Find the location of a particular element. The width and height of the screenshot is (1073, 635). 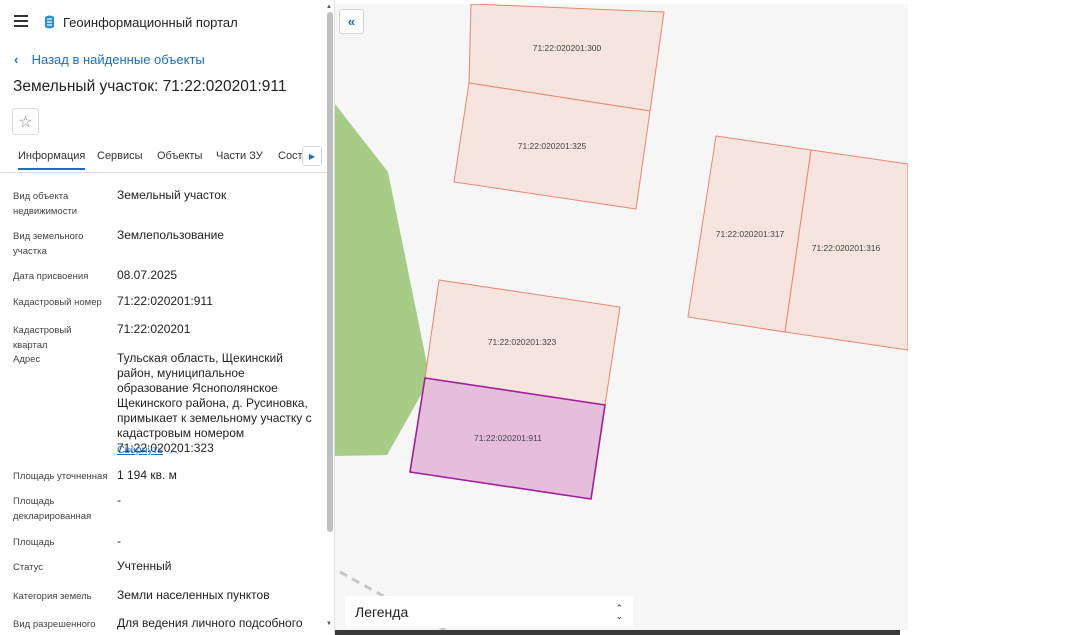

tabs-scroll-right-button: ▶ is located at coordinates (312, 156).